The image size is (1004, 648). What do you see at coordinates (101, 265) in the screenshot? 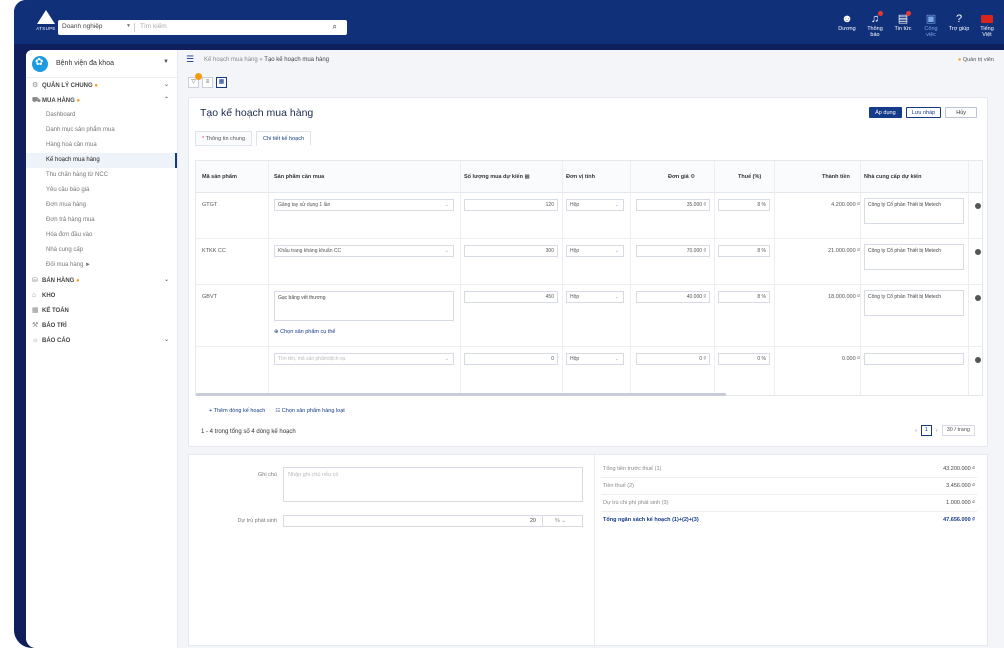
I see `sidebar-item-purchase-more: Đối mua hàng ►` at bounding box center [101, 265].